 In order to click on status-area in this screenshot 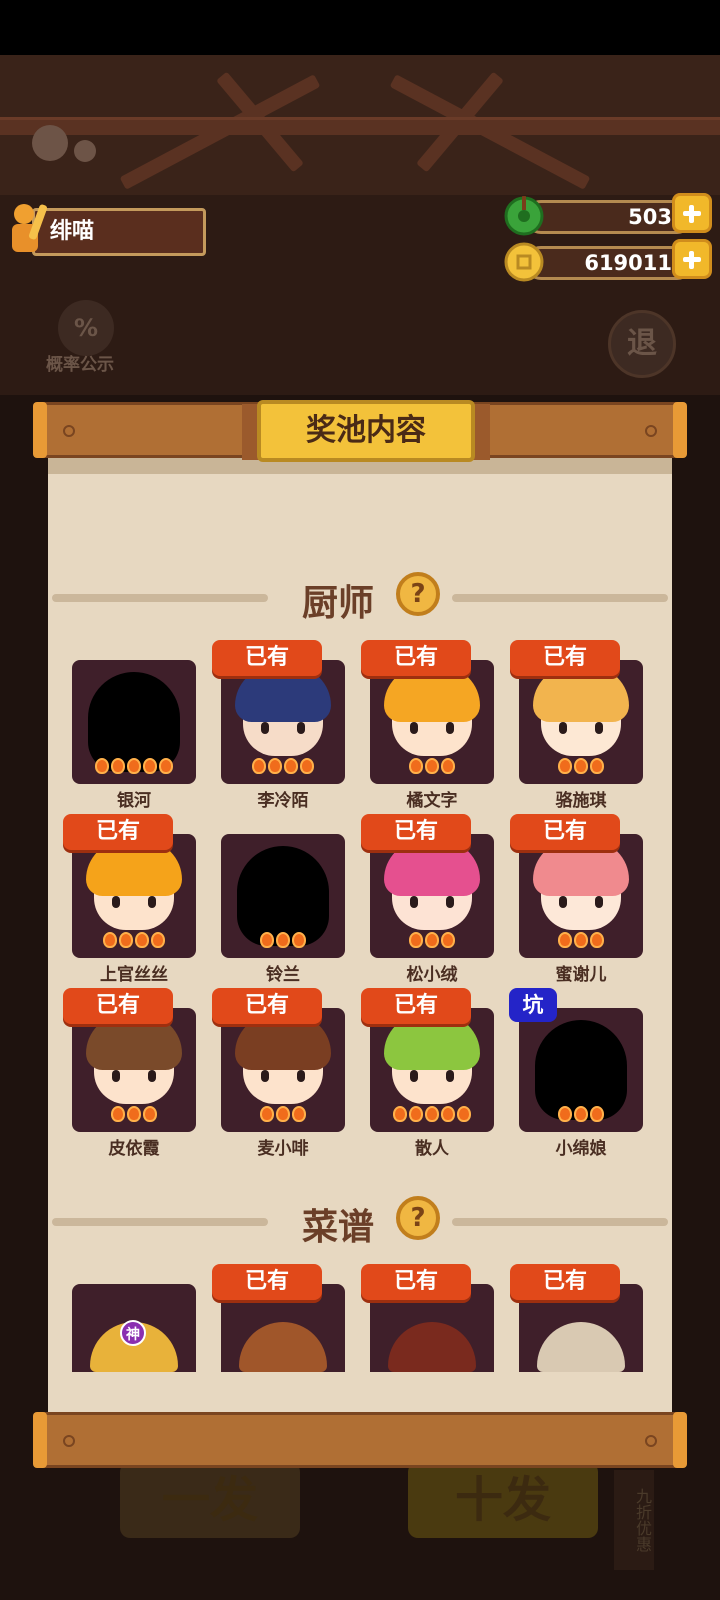, I will do `click(360, 27)`.